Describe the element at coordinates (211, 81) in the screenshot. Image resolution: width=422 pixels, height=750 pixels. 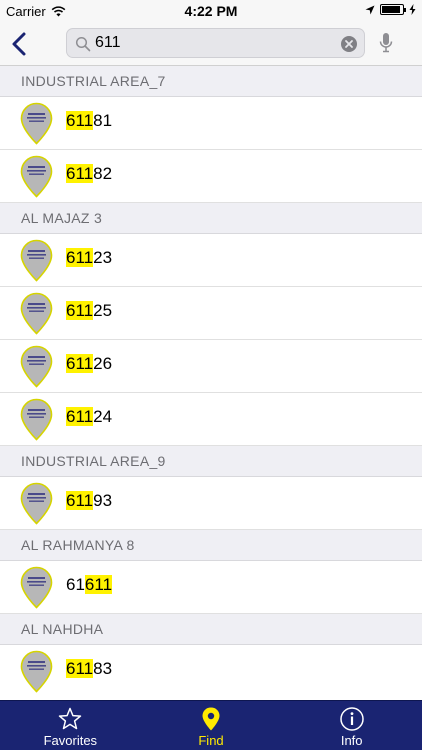
I see `section-header: INDUSTRIAL AREA_7` at that location.